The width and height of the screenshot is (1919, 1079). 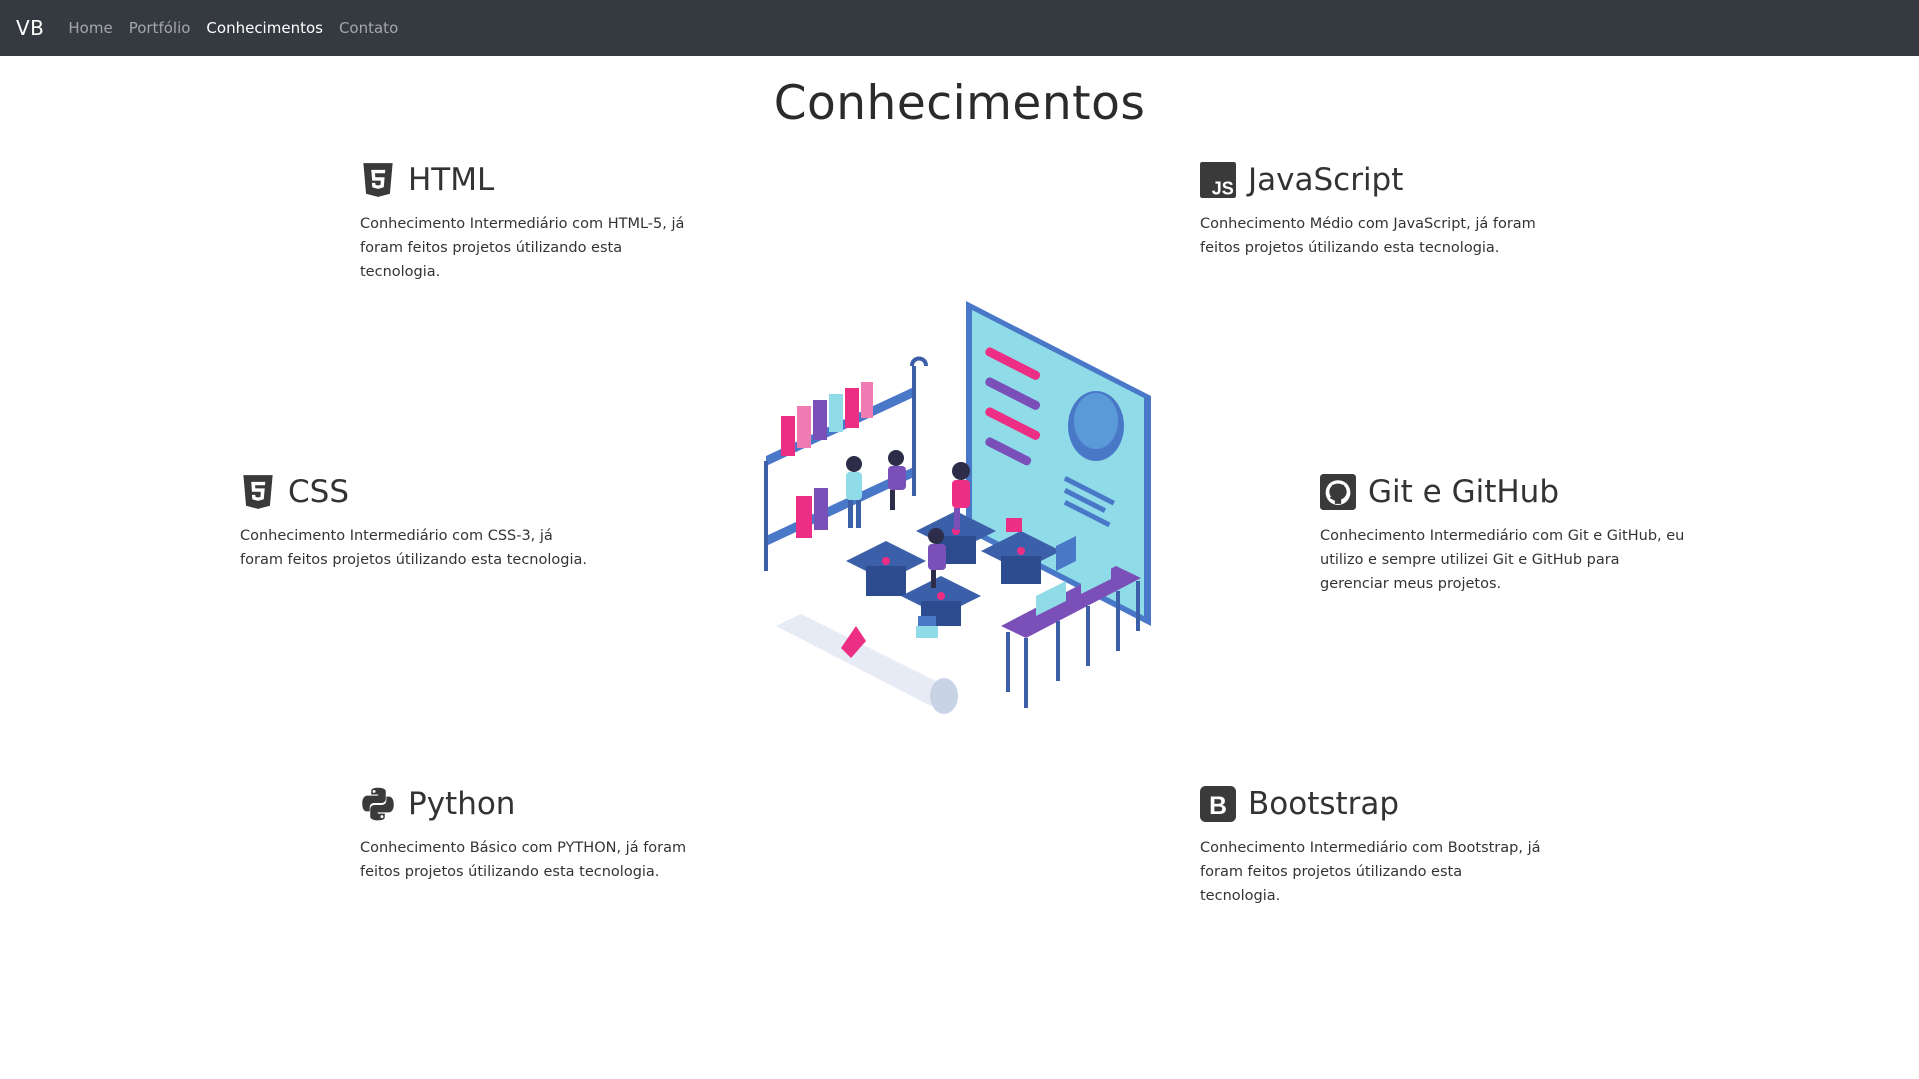 I want to click on skill-title-css: CSS, so click(x=319, y=492).